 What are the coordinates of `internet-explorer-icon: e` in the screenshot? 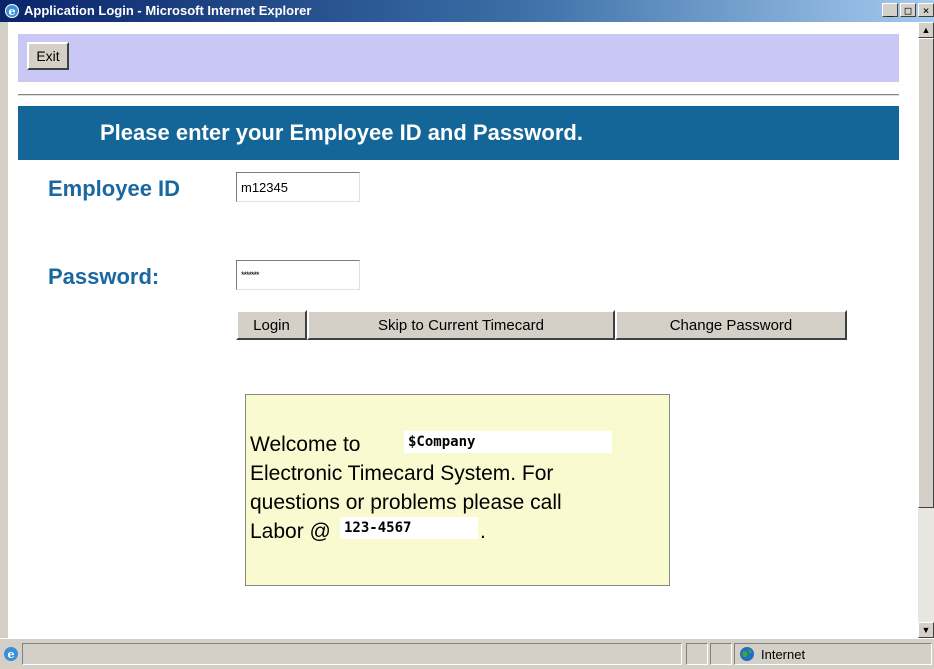 It's located at (12, 11).